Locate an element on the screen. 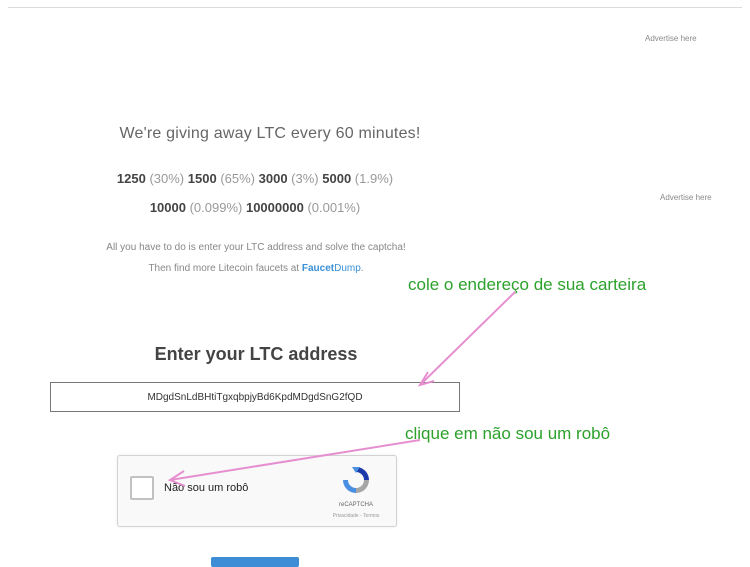  prize-amount: 5000 is located at coordinates (337, 178).